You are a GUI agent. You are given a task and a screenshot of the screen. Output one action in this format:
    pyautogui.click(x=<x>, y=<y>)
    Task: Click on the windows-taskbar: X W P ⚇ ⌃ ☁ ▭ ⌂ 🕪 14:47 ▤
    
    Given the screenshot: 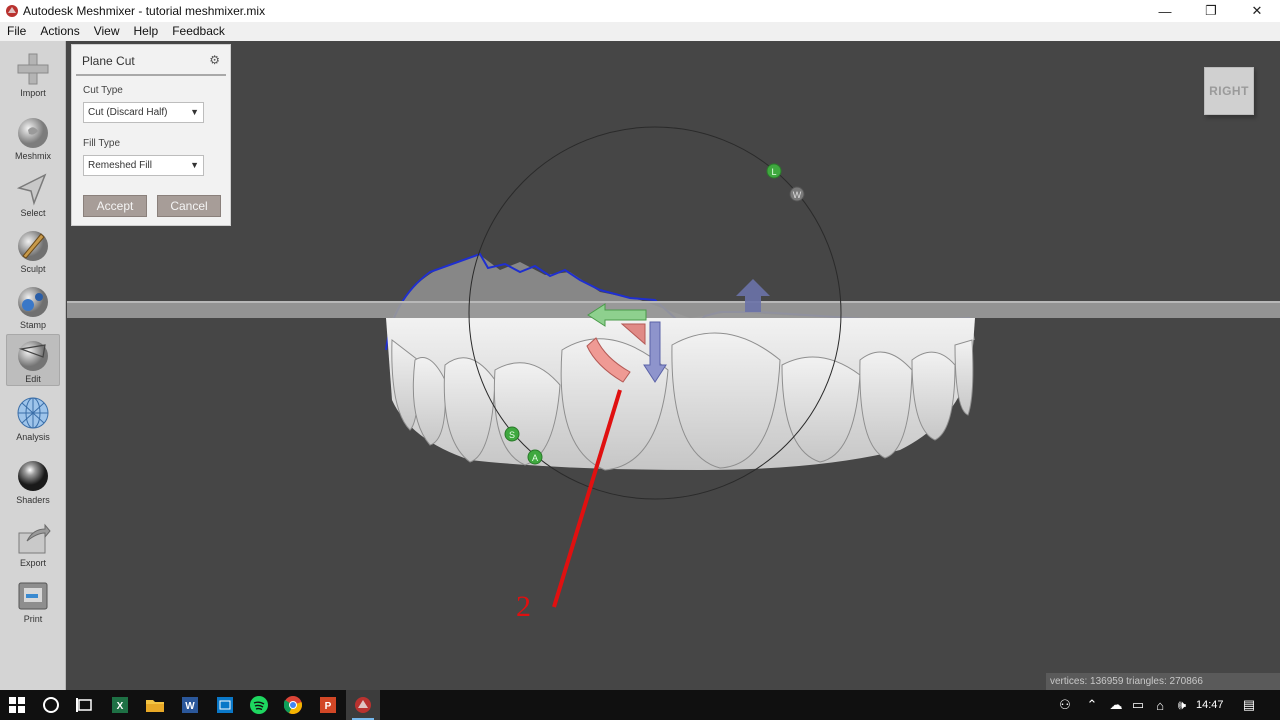 What is the action you would take?
    pyautogui.click(x=640, y=705)
    